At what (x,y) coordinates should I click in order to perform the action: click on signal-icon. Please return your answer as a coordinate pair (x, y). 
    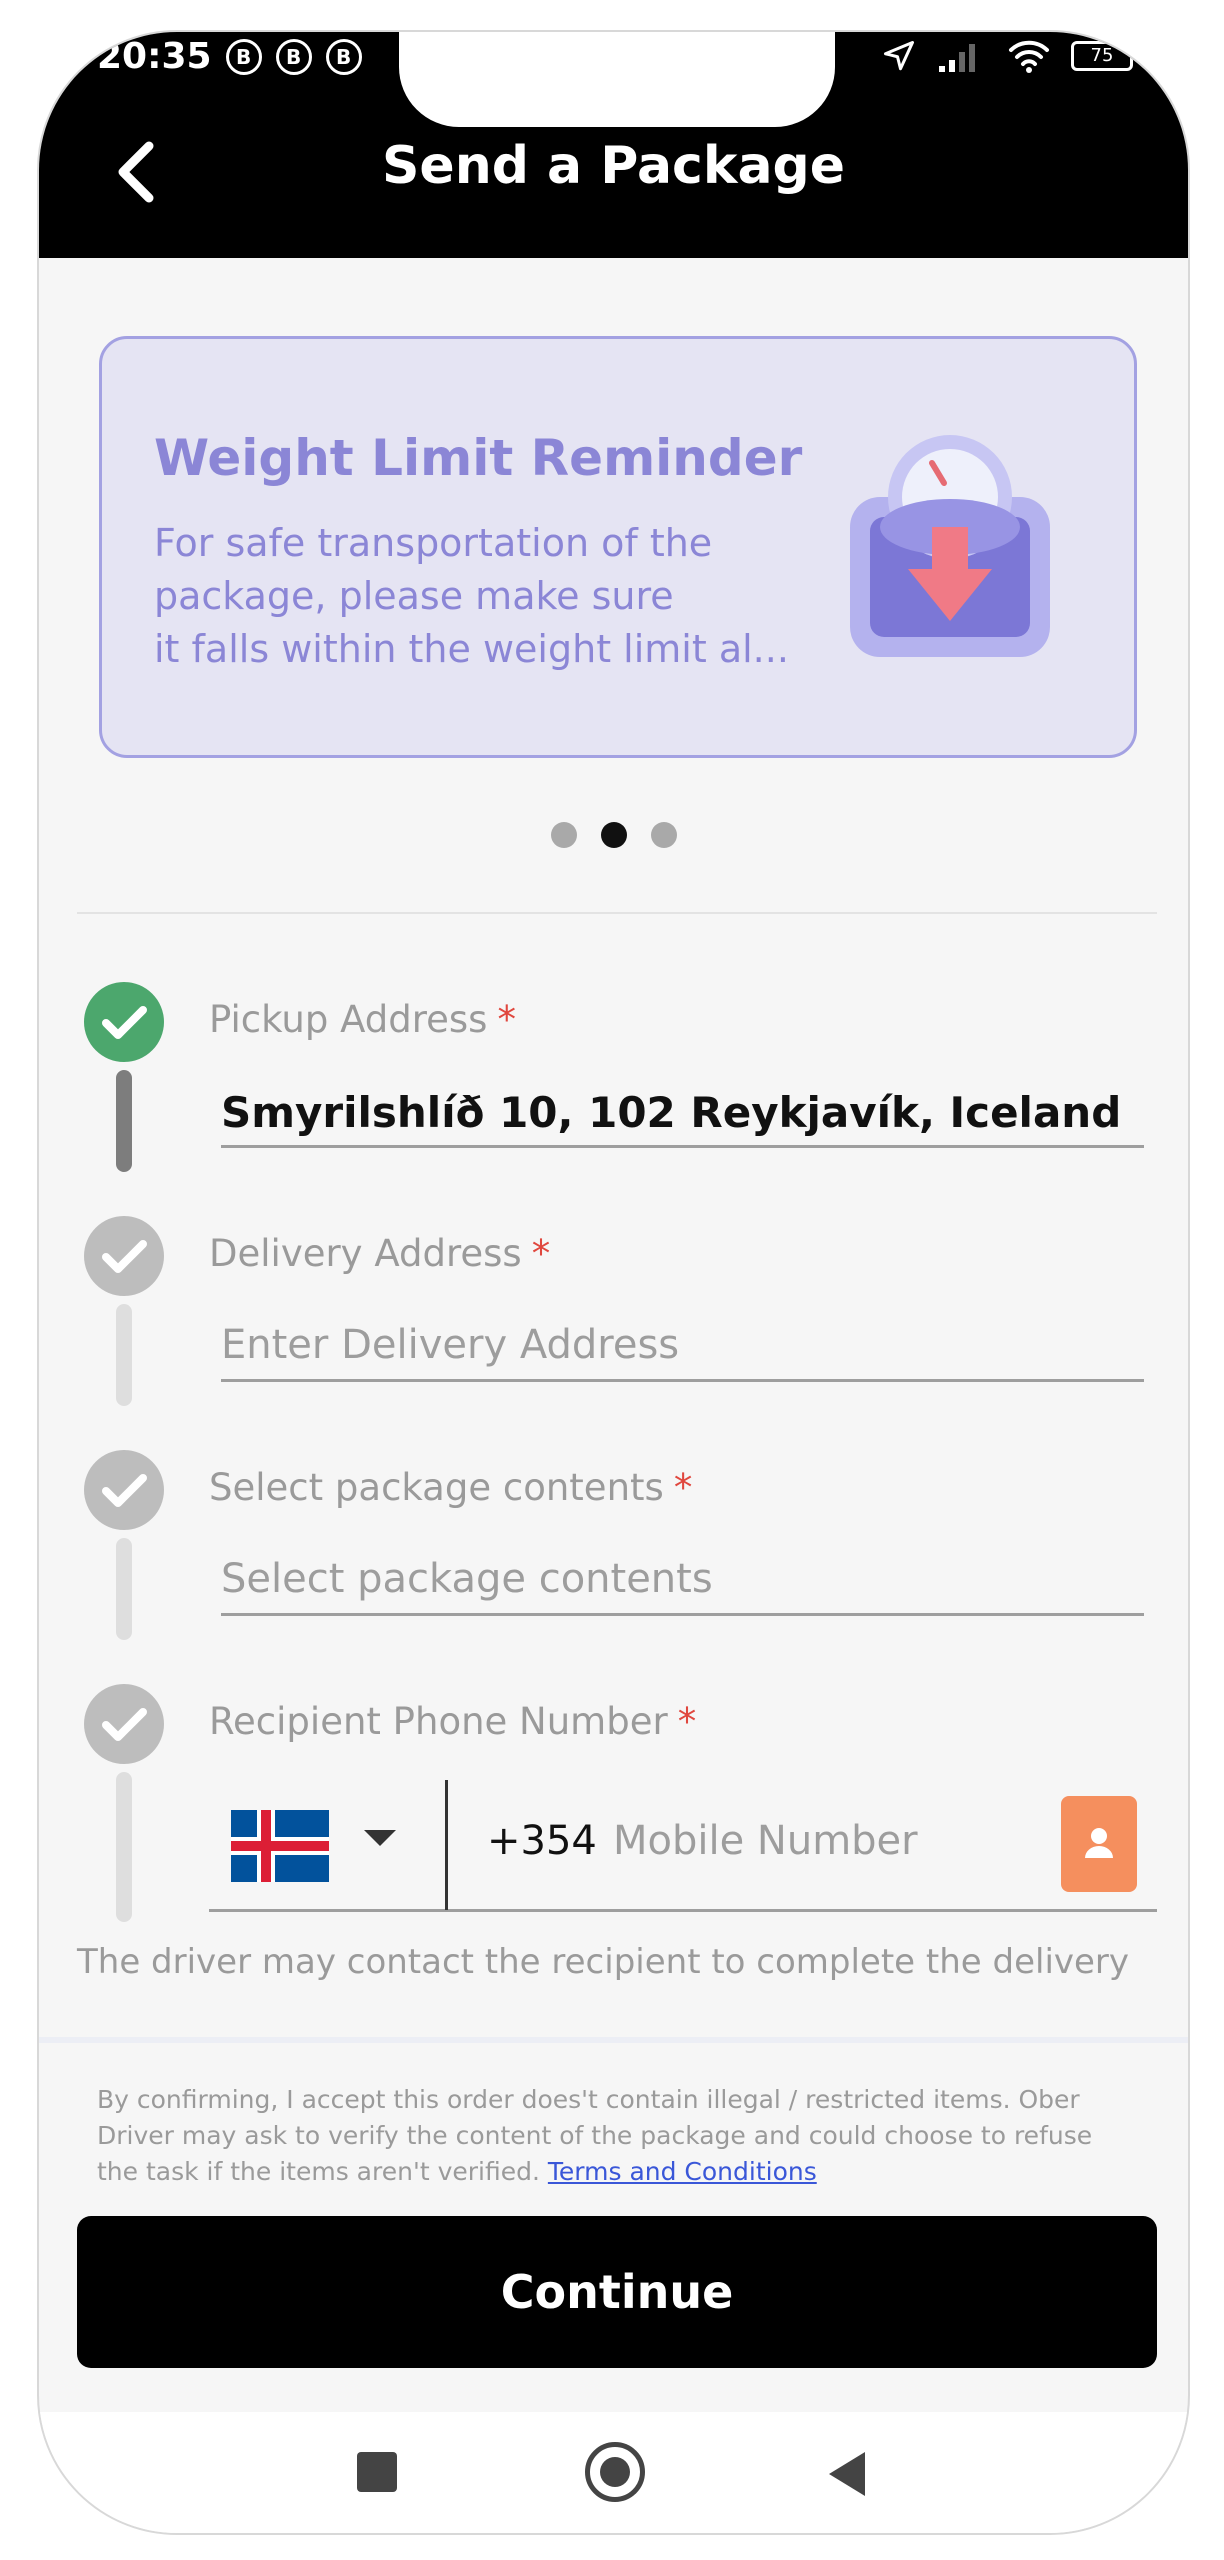
    Looking at the image, I should click on (957, 58).